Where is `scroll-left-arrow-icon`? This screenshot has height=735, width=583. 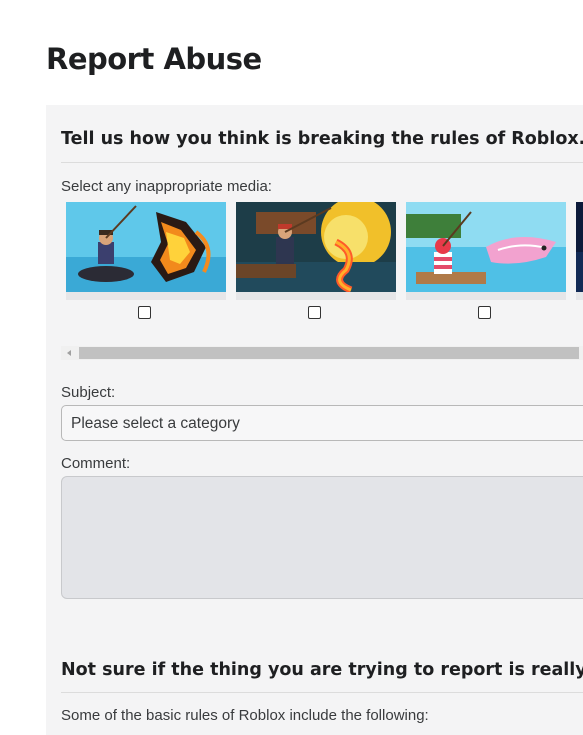 scroll-left-arrow-icon is located at coordinates (69, 353).